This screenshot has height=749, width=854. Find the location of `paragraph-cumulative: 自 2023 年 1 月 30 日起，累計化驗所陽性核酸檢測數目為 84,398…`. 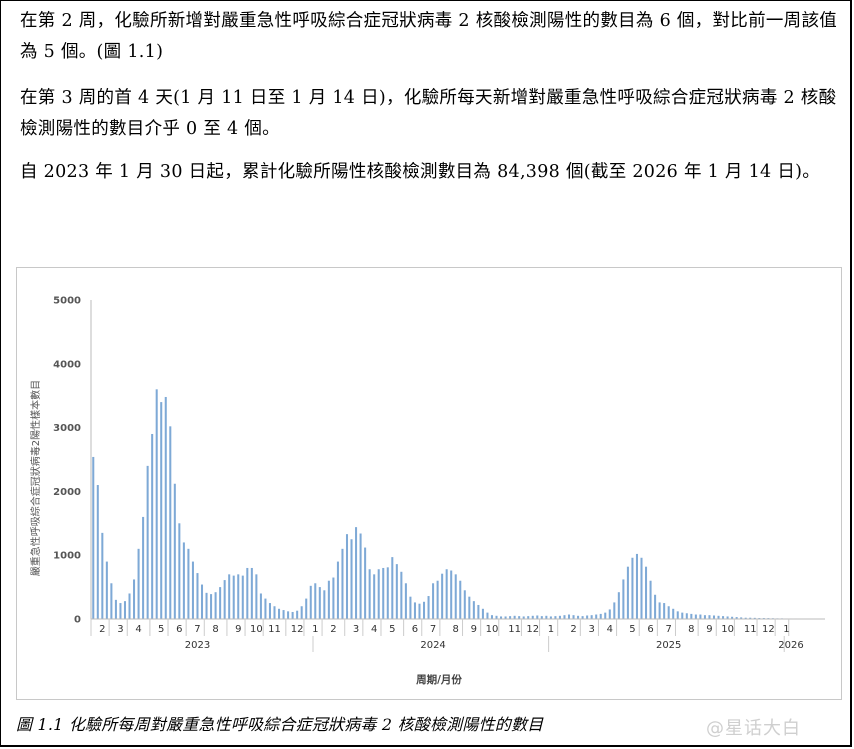

paragraph-cumulative: 自 2023 年 1 月 30 日起，累計化驗所陽性核酸檢測數目為 84,398… is located at coordinates (420, 172).